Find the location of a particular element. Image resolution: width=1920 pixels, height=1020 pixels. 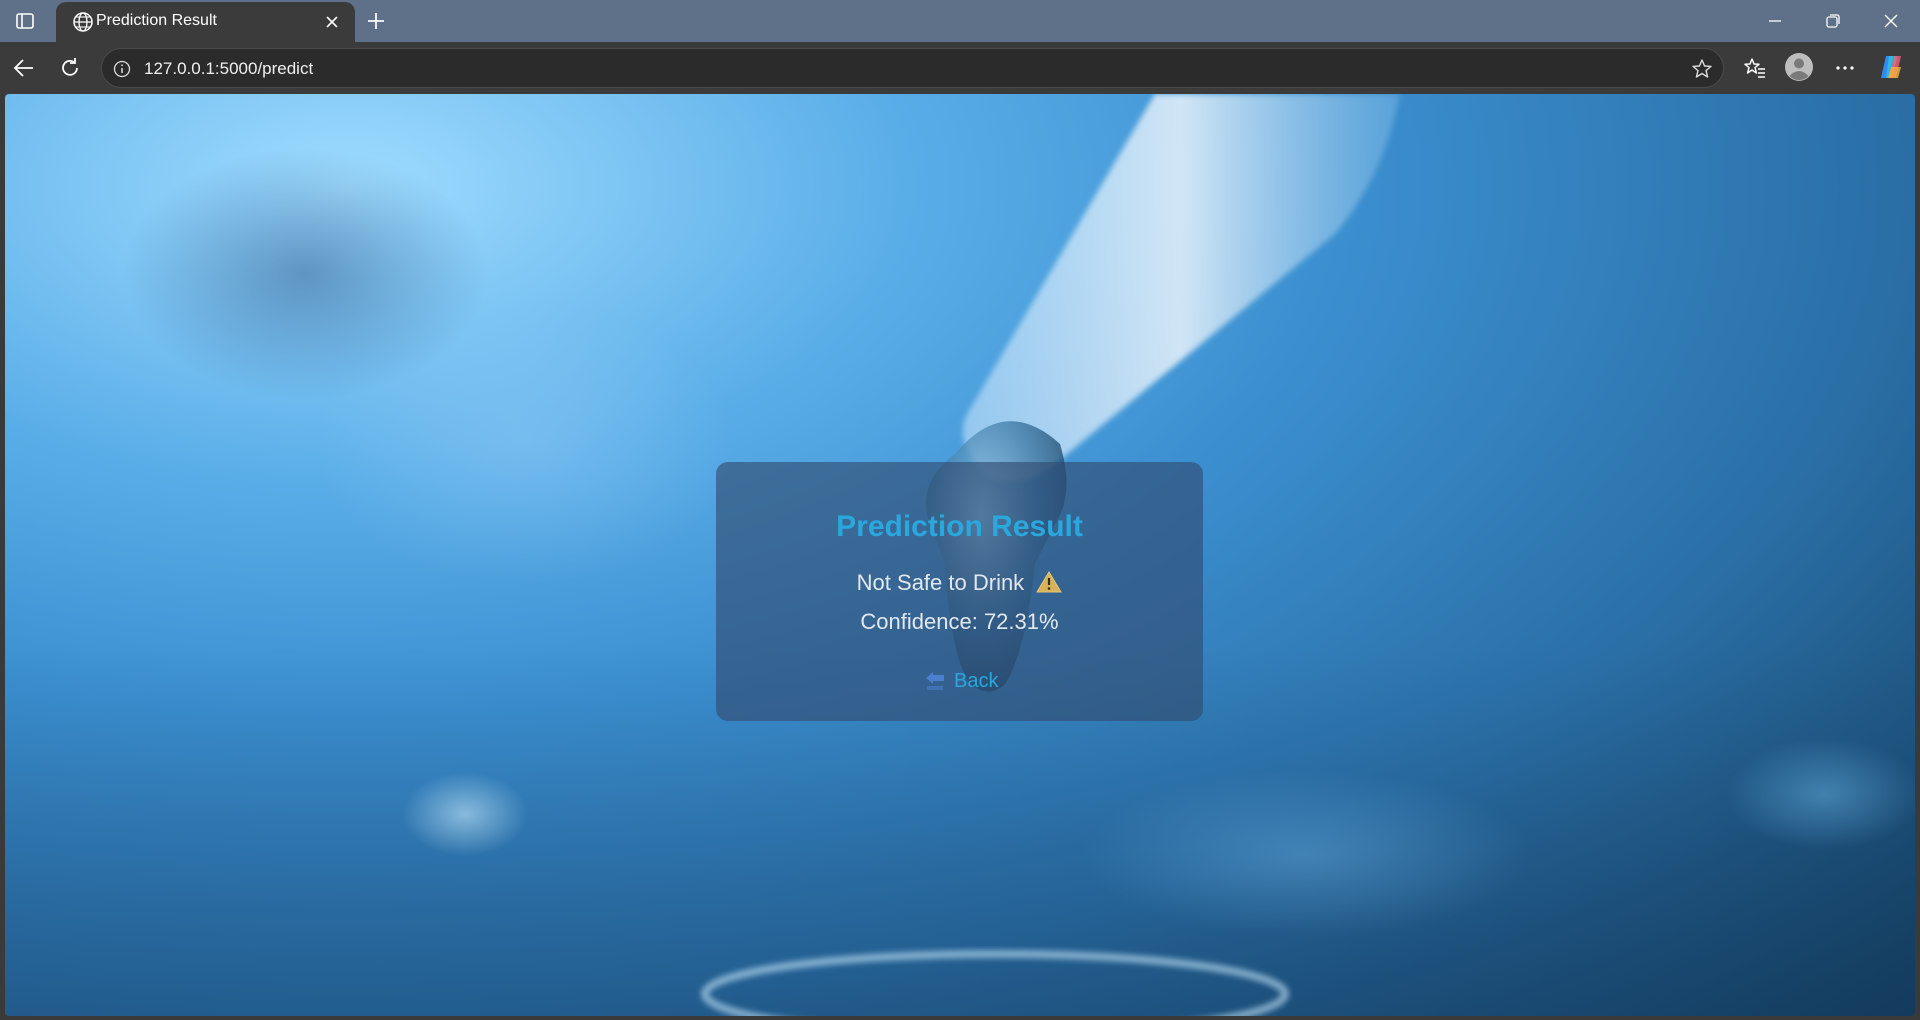

globe-icon is located at coordinates (83, 22).